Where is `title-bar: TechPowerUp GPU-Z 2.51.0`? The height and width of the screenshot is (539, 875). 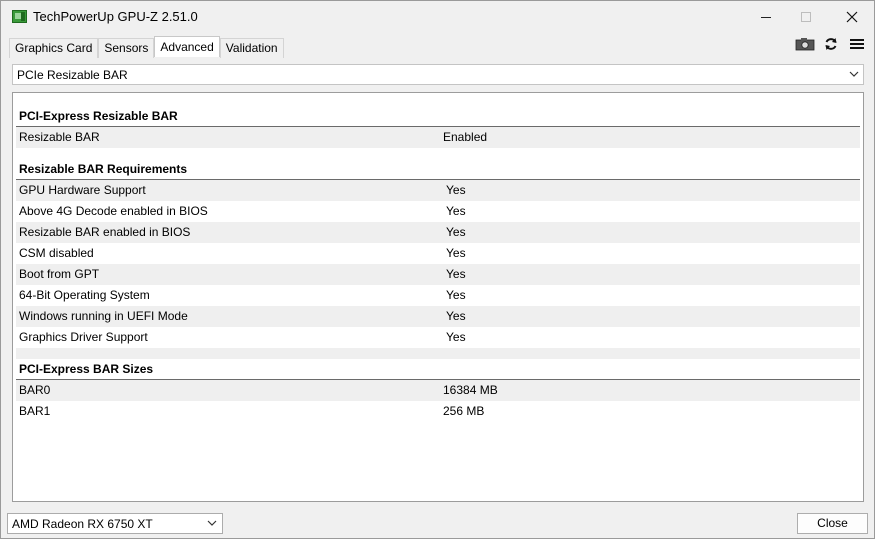
title-bar: TechPowerUp GPU-Z 2.51.0 is located at coordinates (437, 17).